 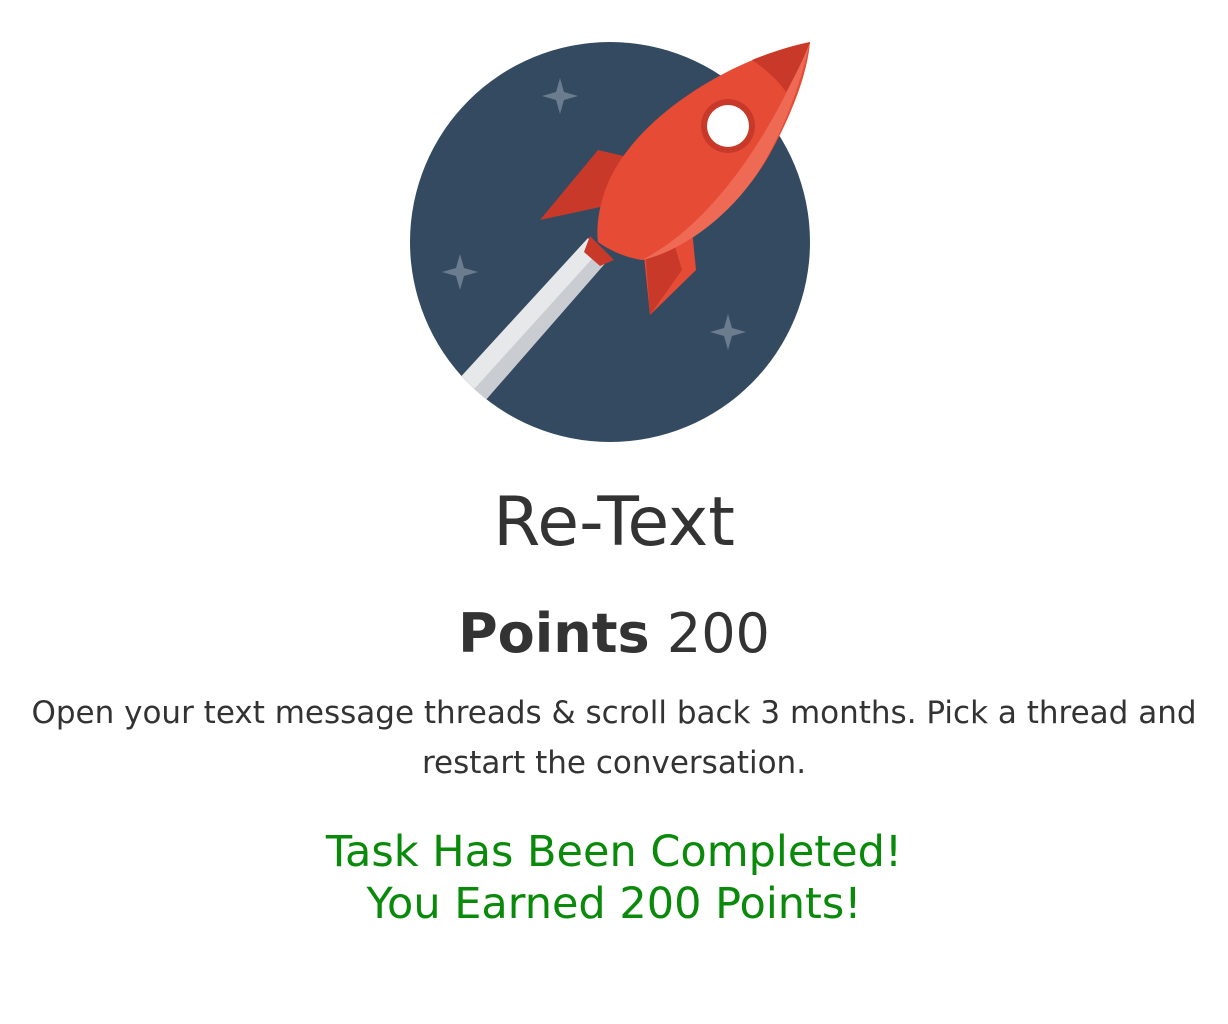 I want to click on rocket-icon, so click(x=610, y=242).